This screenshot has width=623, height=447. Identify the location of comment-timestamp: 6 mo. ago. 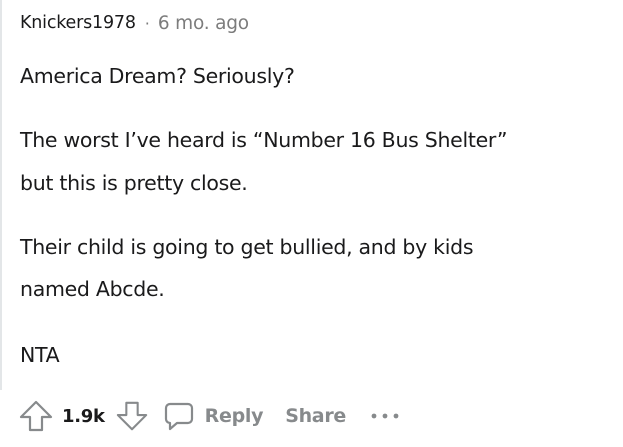
(203, 23).